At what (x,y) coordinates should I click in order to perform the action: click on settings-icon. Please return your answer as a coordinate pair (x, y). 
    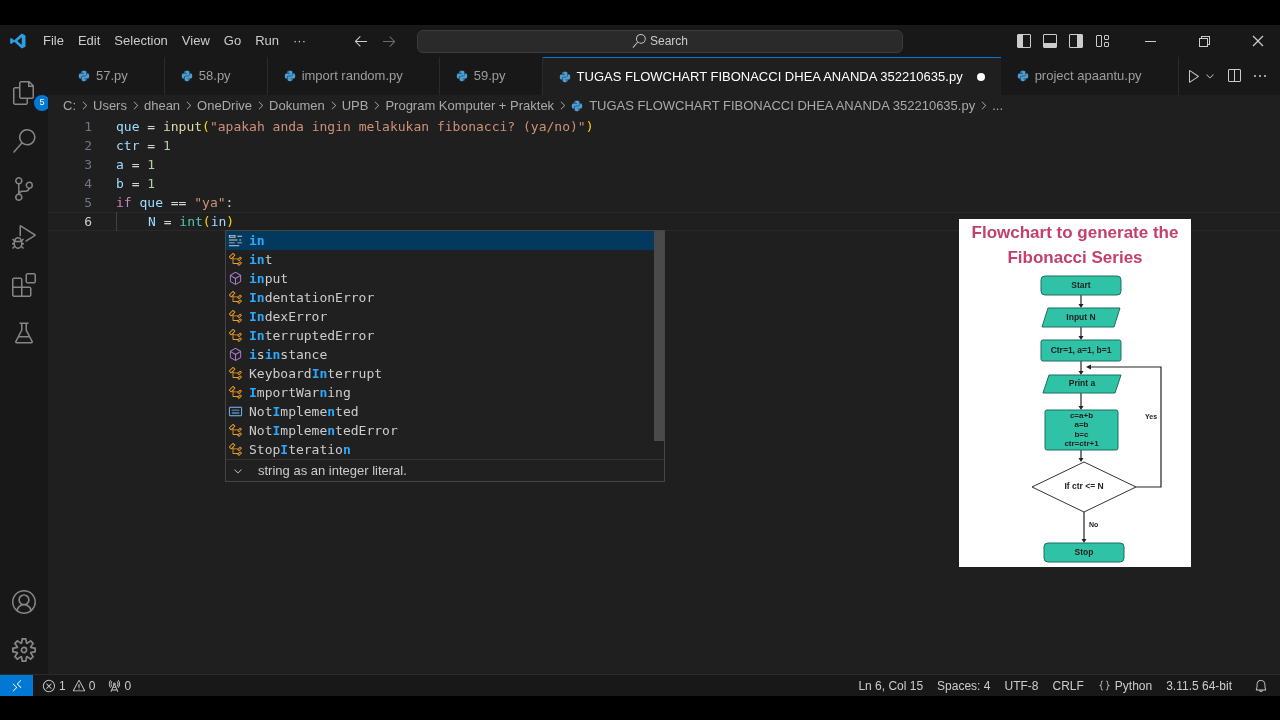
    Looking at the image, I should click on (24, 650).